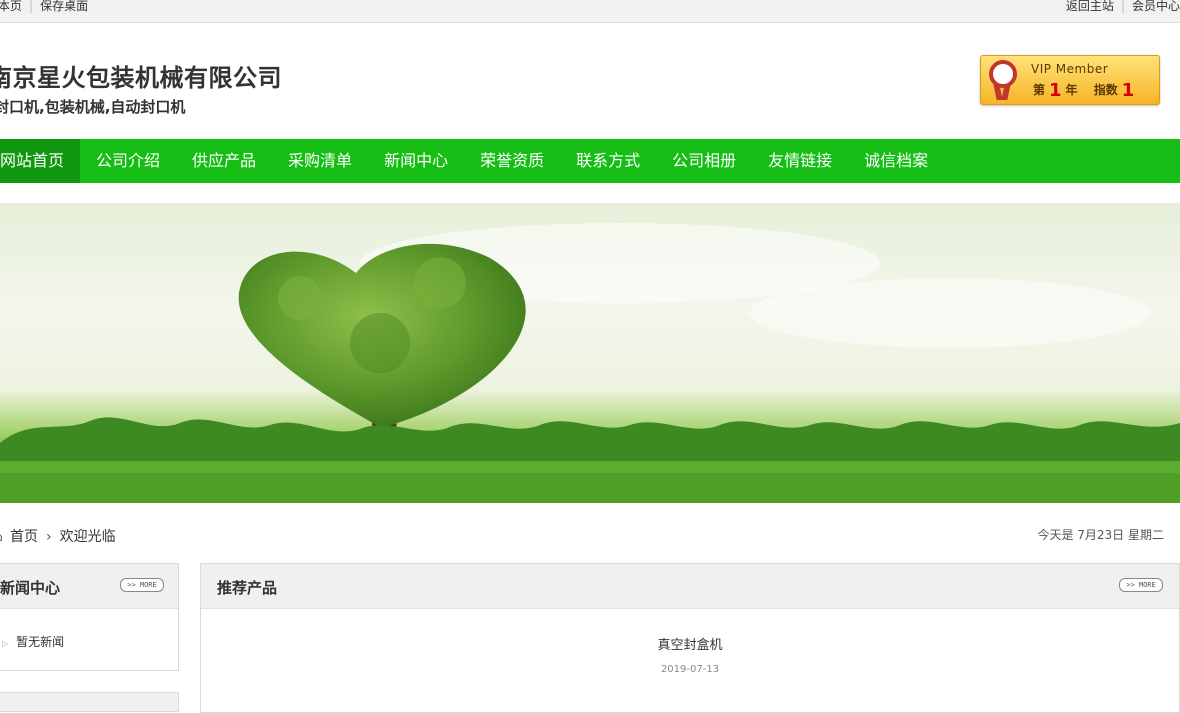  I want to click on company-keywords: 封口机,包装机械,自动封口机, so click(93, 107).